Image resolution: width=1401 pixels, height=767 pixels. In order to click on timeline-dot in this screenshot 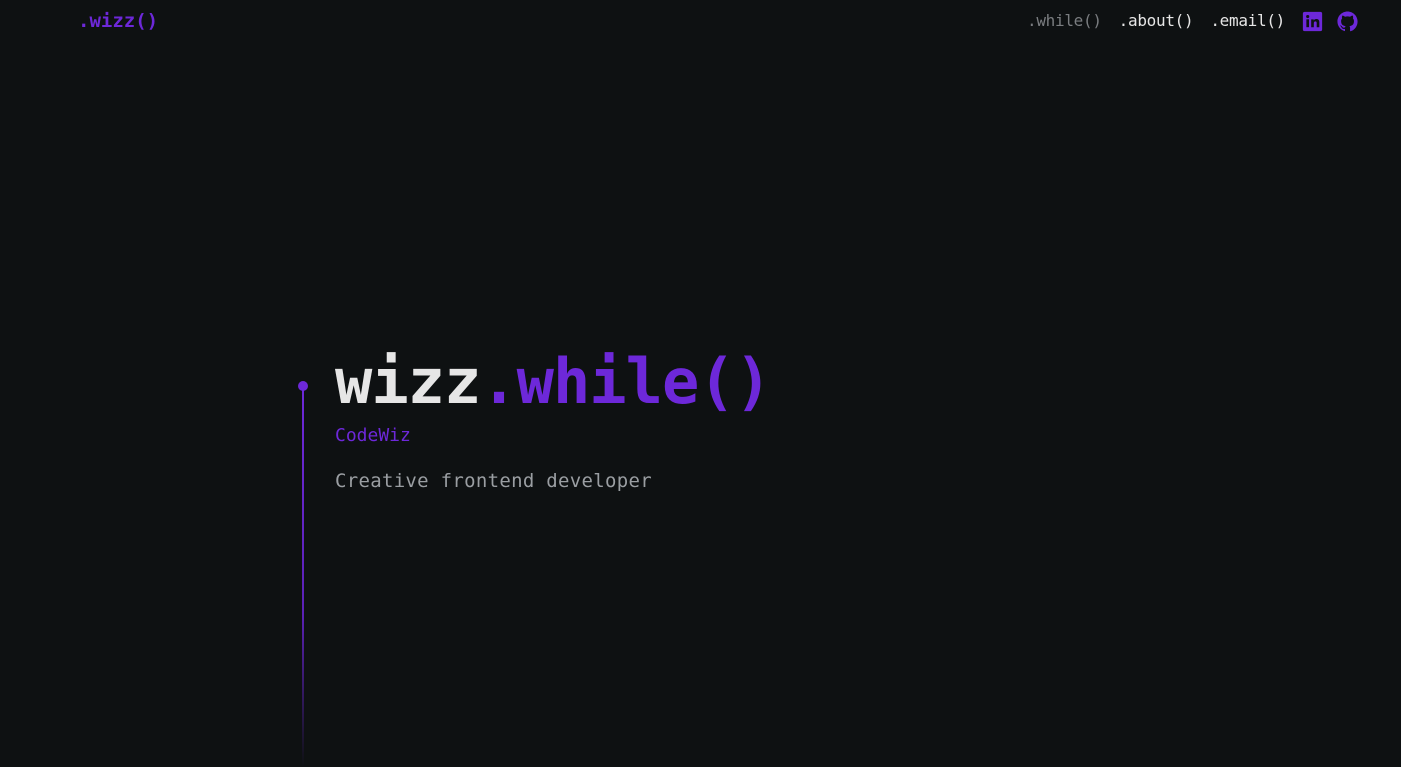, I will do `click(303, 386)`.